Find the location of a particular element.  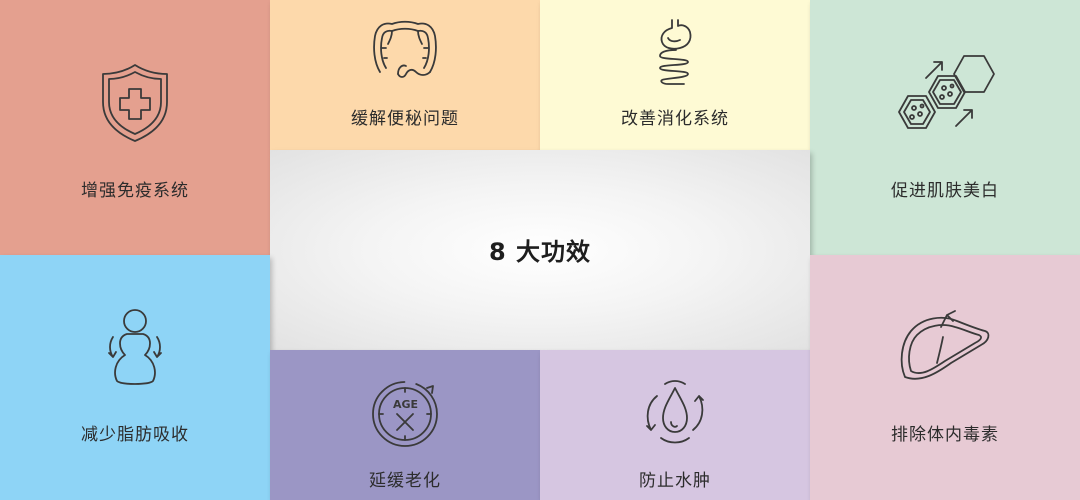

body-shape-icon is located at coordinates (135, 347).